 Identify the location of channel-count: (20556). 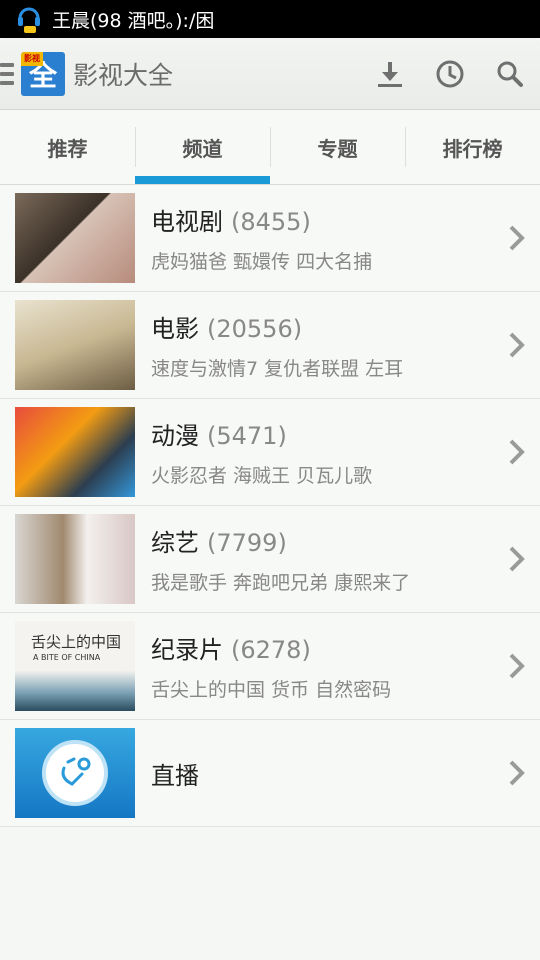
(255, 329).